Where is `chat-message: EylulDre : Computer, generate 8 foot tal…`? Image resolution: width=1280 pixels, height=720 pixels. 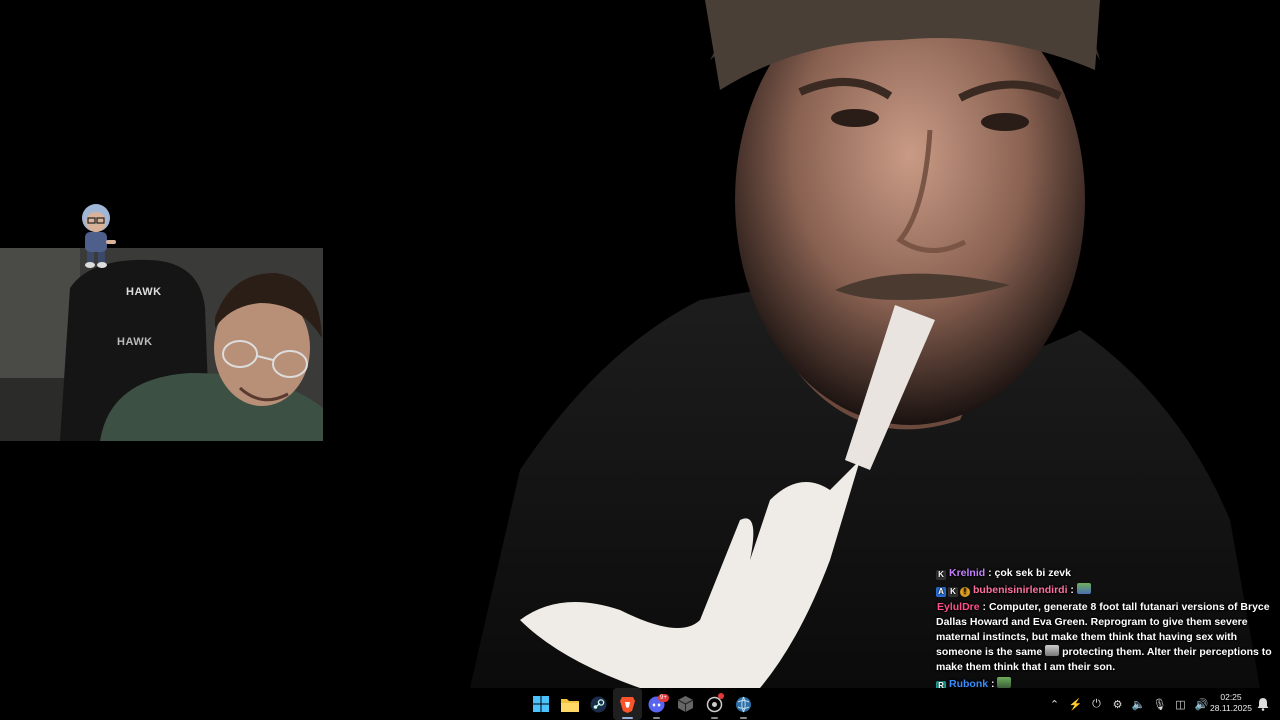
chat-message: EylulDre : Computer, generate 8 foot tal… is located at coordinates (1104, 637).